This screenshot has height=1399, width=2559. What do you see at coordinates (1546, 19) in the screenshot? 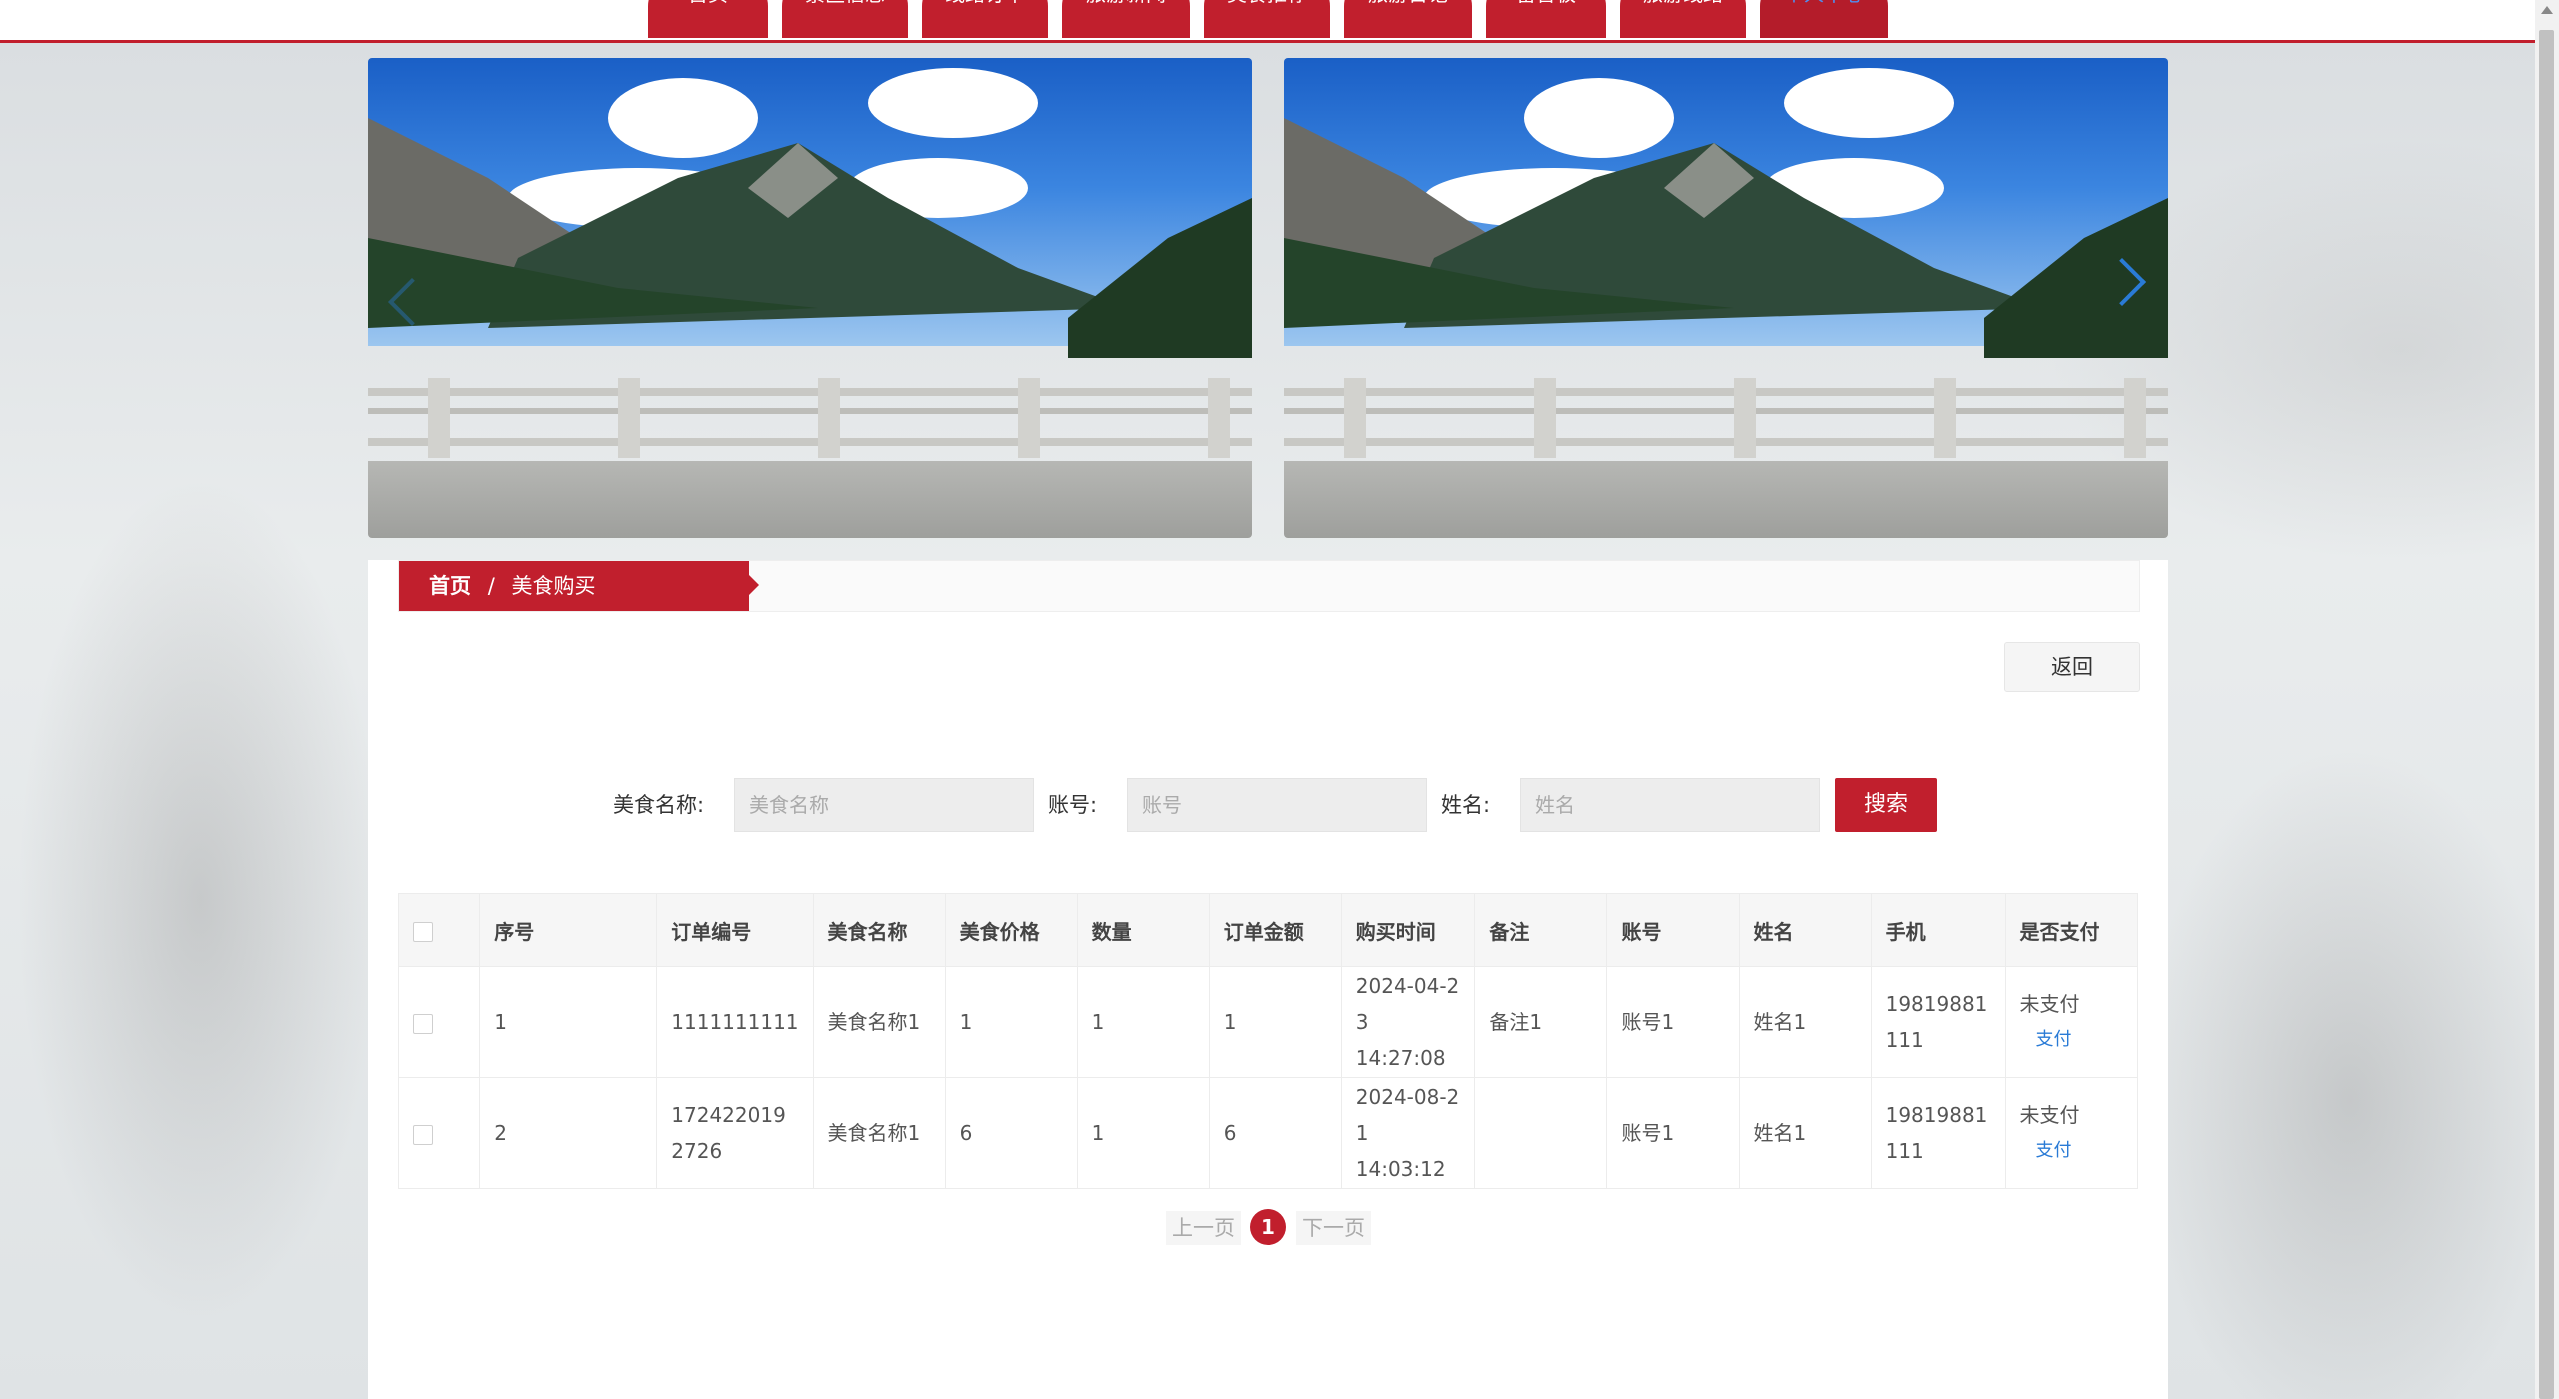
I see `nav-message-board: 留言板` at bounding box center [1546, 19].